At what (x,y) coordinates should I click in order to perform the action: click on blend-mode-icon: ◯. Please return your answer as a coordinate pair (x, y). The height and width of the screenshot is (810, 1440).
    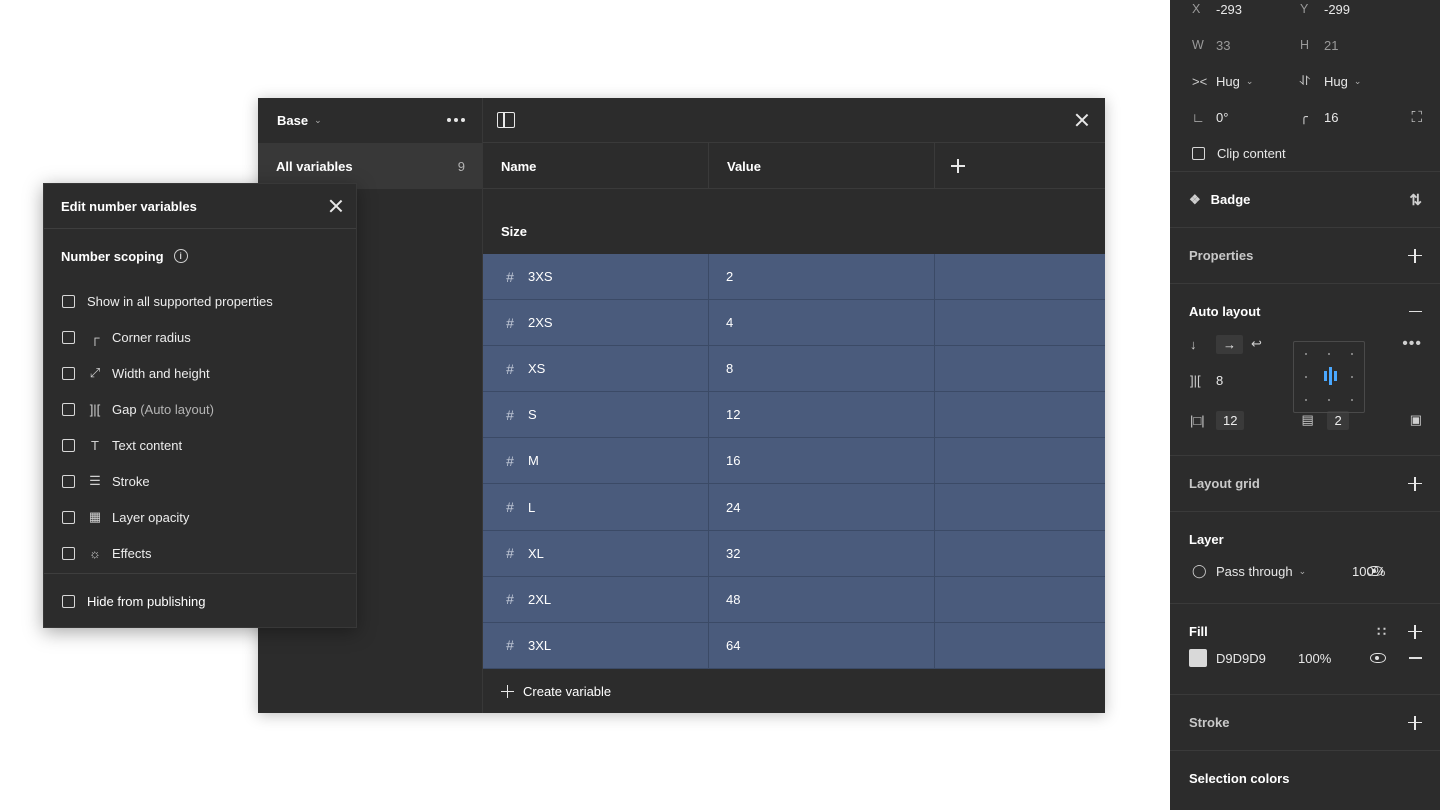
    Looking at the image, I should click on (1199, 570).